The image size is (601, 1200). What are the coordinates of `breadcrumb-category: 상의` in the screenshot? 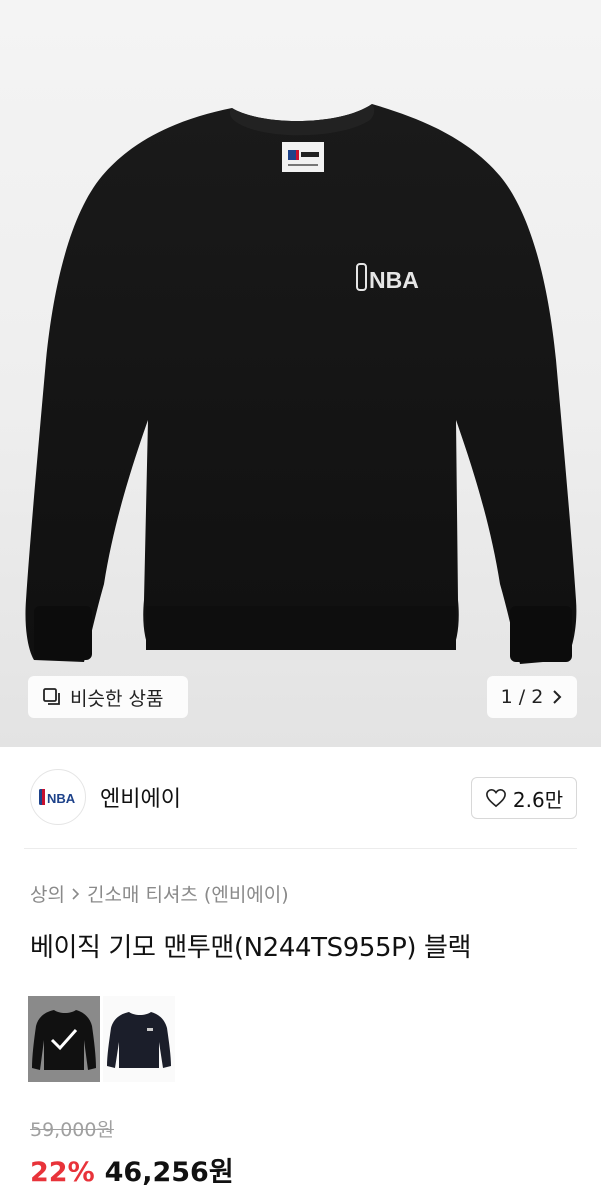 It's located at (47, 893).